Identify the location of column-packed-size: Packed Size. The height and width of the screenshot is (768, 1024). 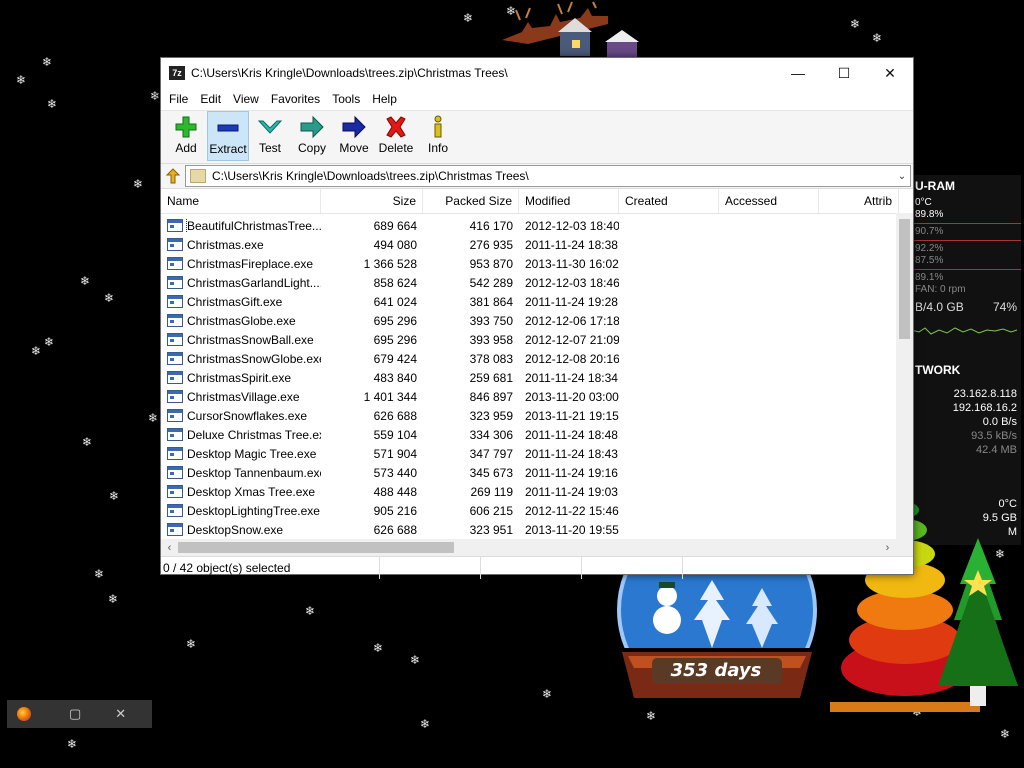
(471, 201).